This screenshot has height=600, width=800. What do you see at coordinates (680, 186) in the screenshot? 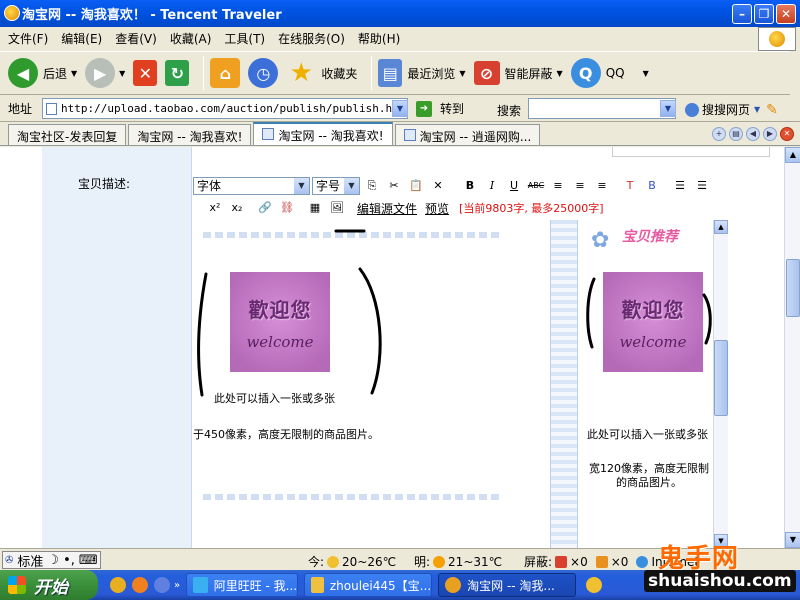
I see `numbered-list-icon: ☰` at bounding box center [680, 186].